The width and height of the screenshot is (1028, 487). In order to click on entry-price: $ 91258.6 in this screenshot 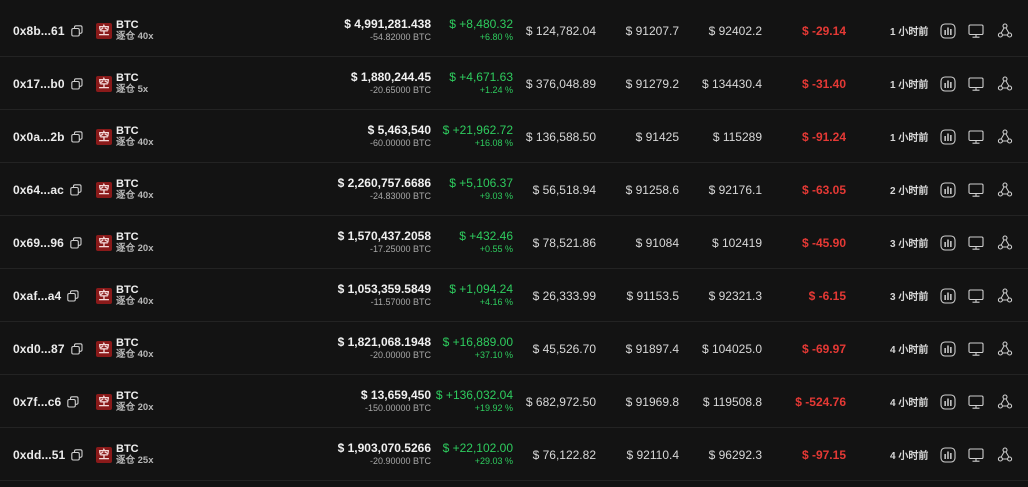, I will do `click(652, 189)`.